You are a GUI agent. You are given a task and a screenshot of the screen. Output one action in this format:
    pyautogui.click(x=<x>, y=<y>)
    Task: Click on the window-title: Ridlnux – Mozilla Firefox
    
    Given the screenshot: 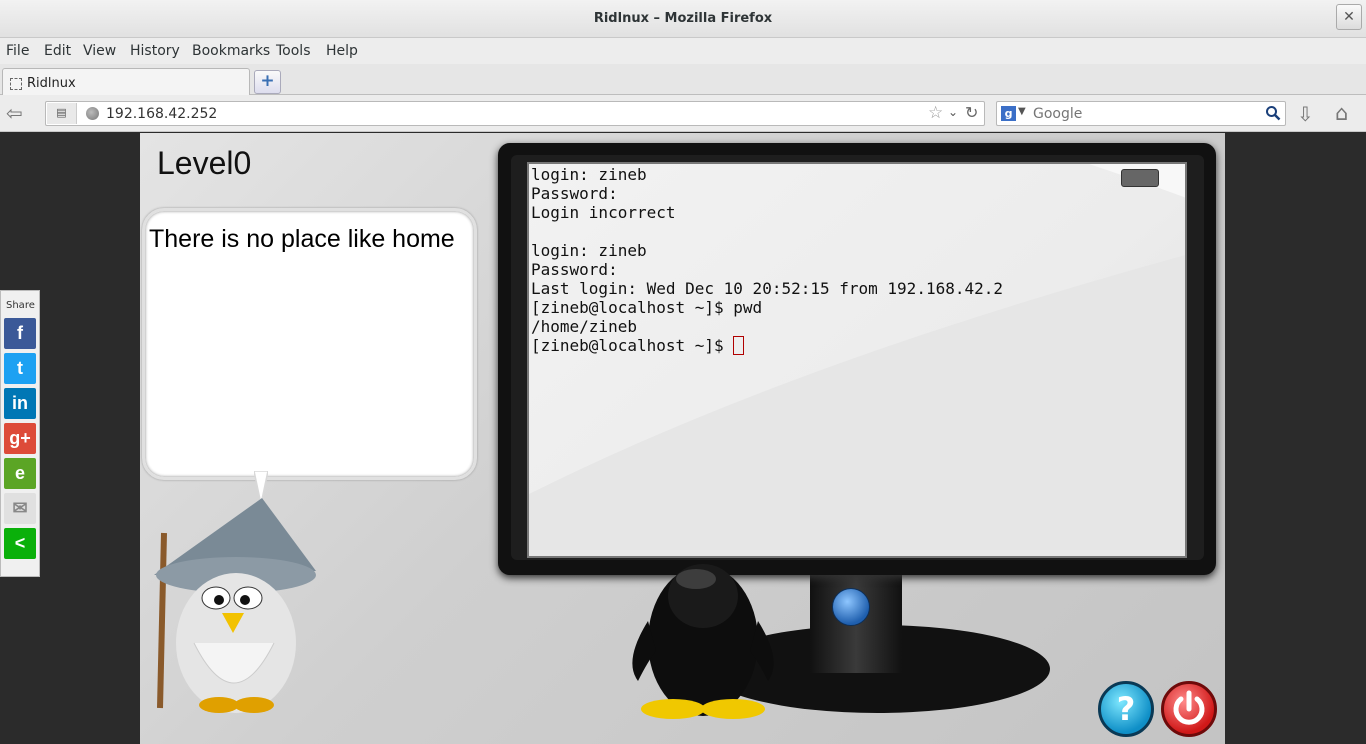 What is the action you would take?
    pyautogui.click(x=683, y=18)
    